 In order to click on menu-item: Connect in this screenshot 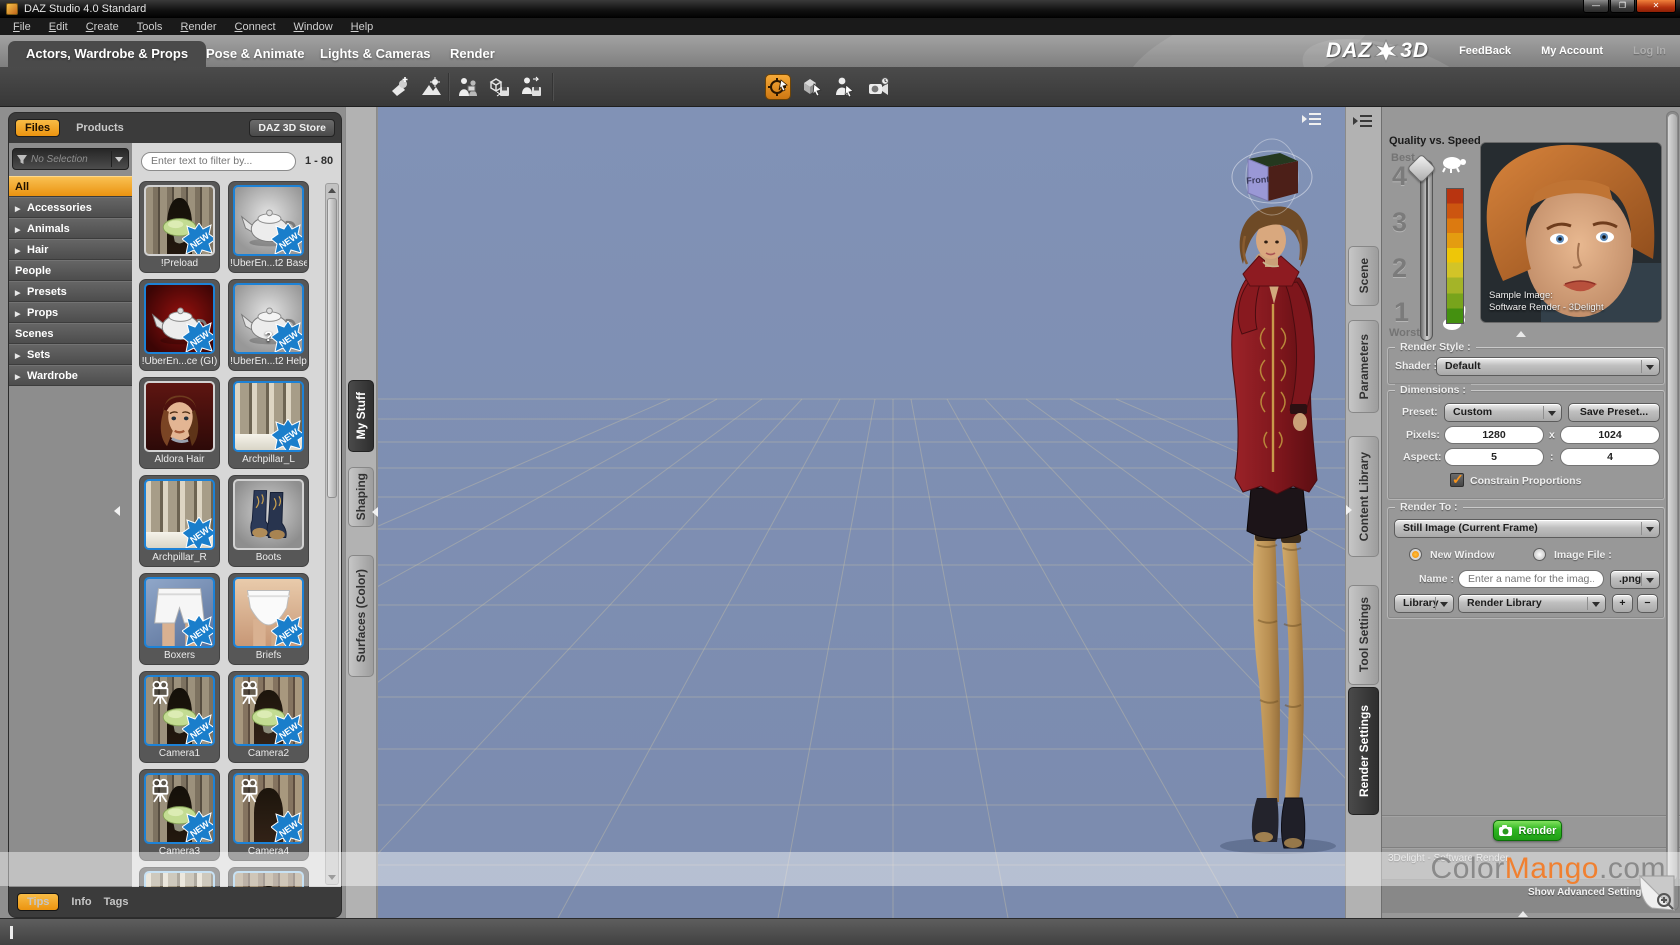, I will do `click(255, 27)`.